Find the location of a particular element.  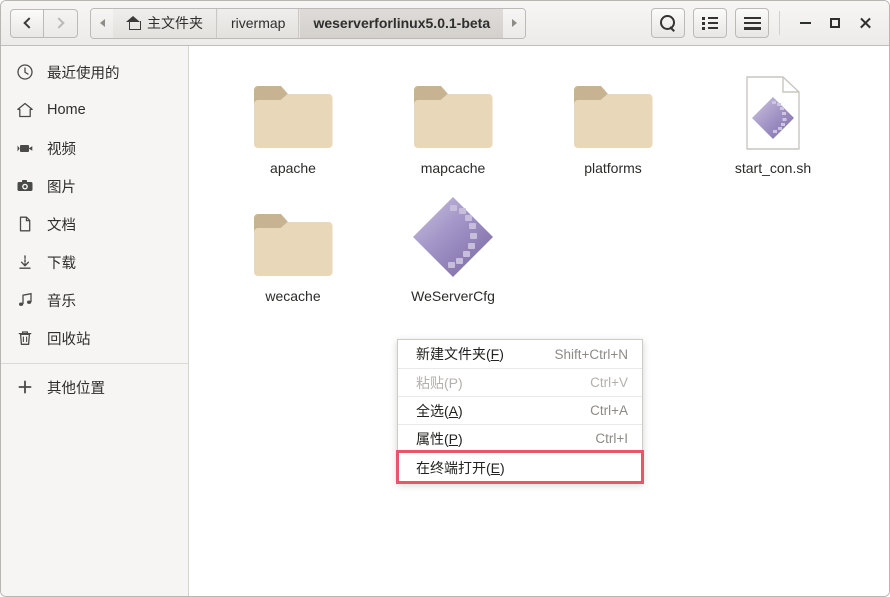

sidebar-item-label: 图片 is located at coordinates (61, 187).